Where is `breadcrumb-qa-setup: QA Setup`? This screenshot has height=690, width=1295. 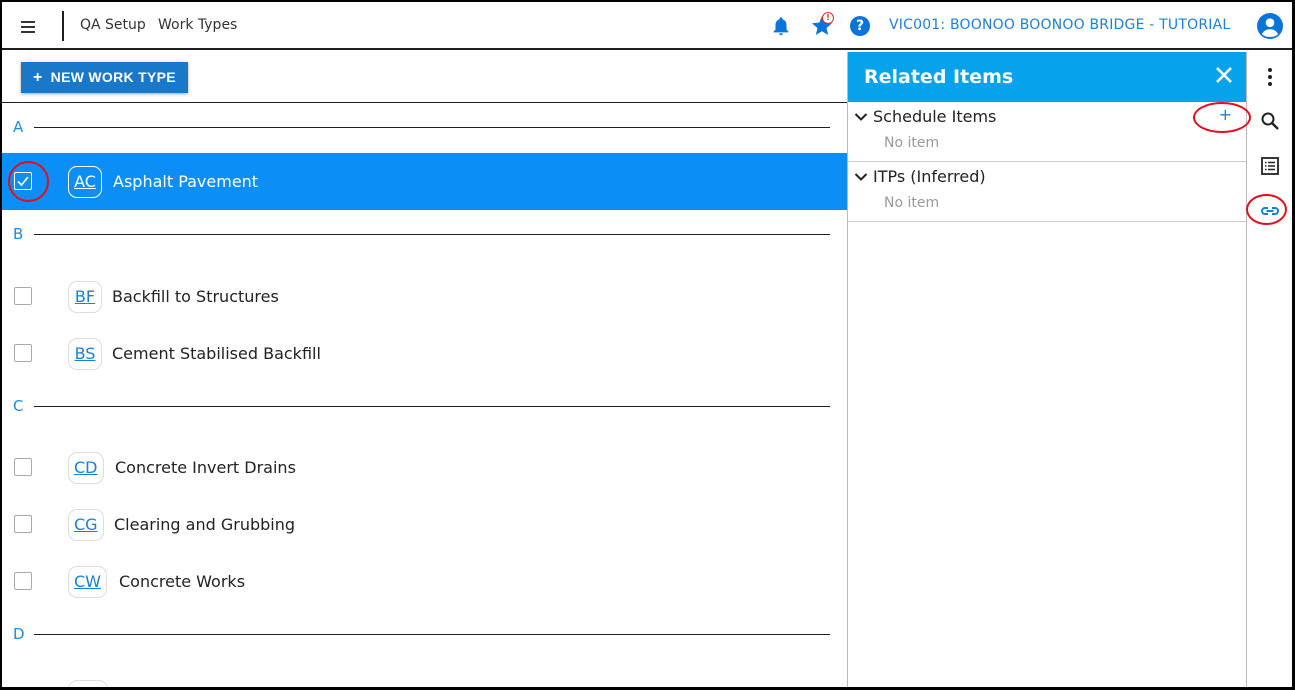 breadcrumb-qa-setup: QA Setup is located at coordinates (113, 25).